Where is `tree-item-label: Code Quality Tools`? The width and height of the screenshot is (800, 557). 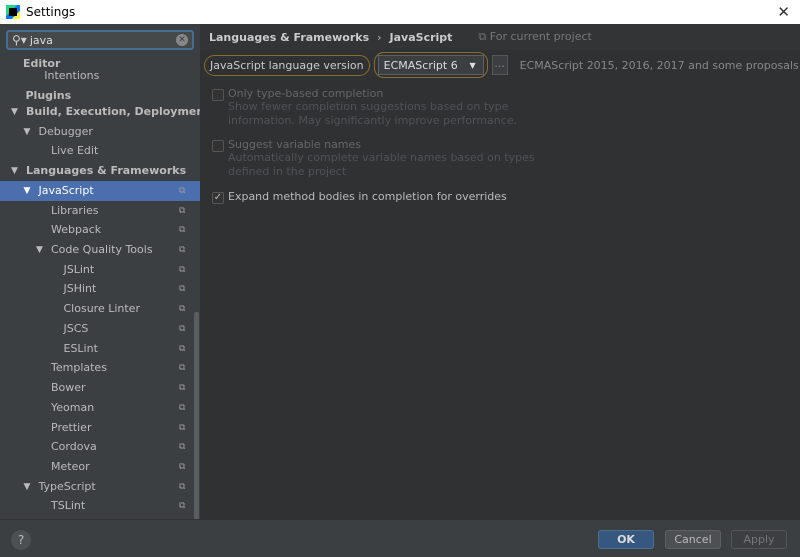
tree-item-label: Code Quality Tools is located at coordinates (102, 250).